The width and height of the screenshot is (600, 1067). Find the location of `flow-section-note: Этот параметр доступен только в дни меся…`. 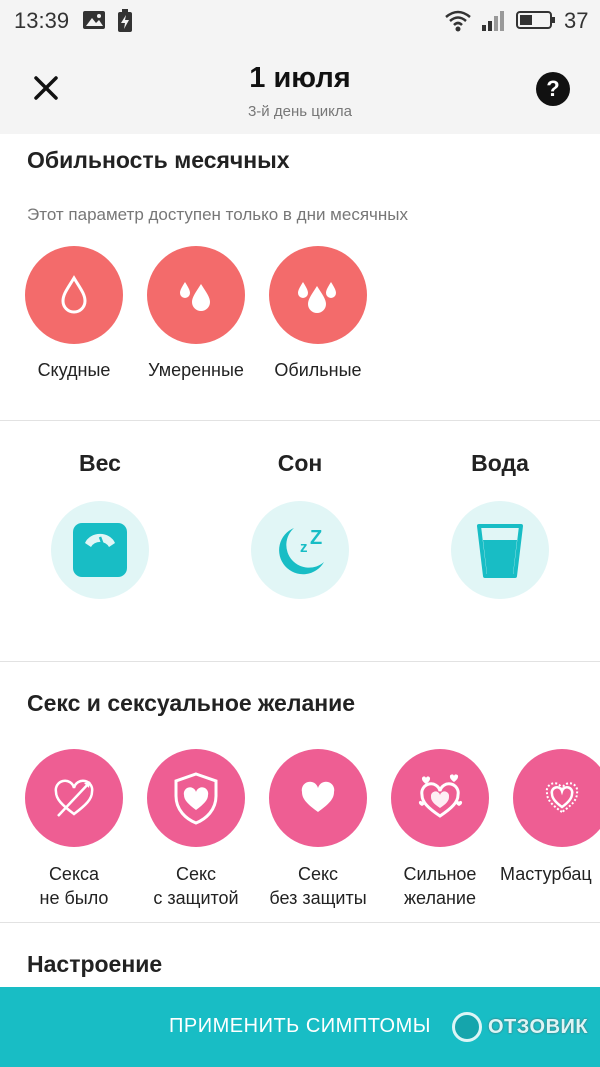

flow-section-note: Этот параметр доступен только в дни меся… is located at coordinates (217, 214).